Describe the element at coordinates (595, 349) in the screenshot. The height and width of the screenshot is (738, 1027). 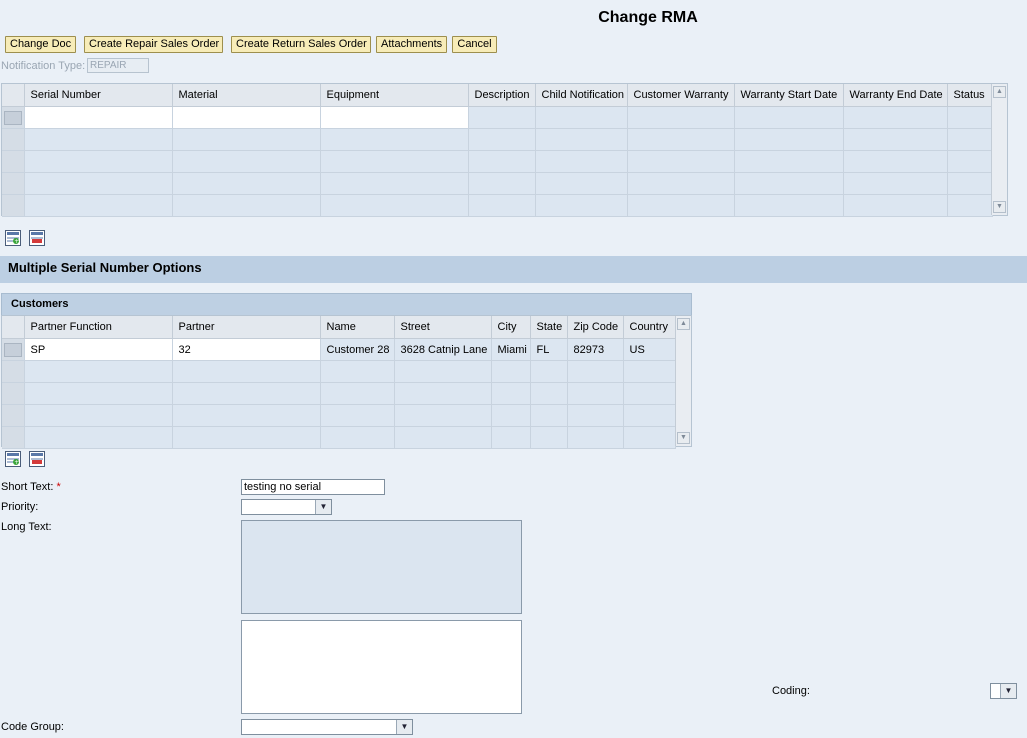
I see `zip-code-cell: 82973` at that location.